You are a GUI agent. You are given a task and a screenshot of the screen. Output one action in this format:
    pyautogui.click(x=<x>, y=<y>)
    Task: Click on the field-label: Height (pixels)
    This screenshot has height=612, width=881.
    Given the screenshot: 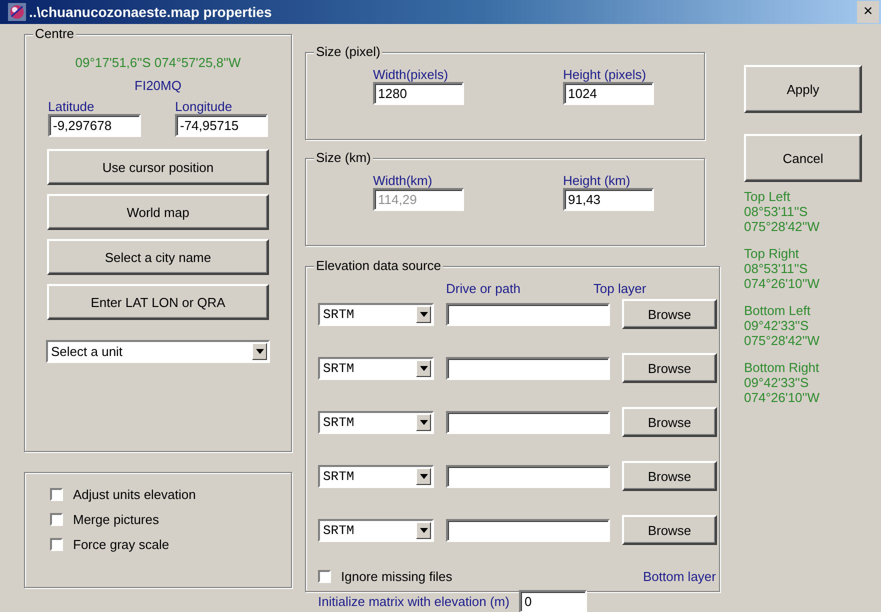 What is the action you would take?
    pyautogui.click(x=604, y=74)
    